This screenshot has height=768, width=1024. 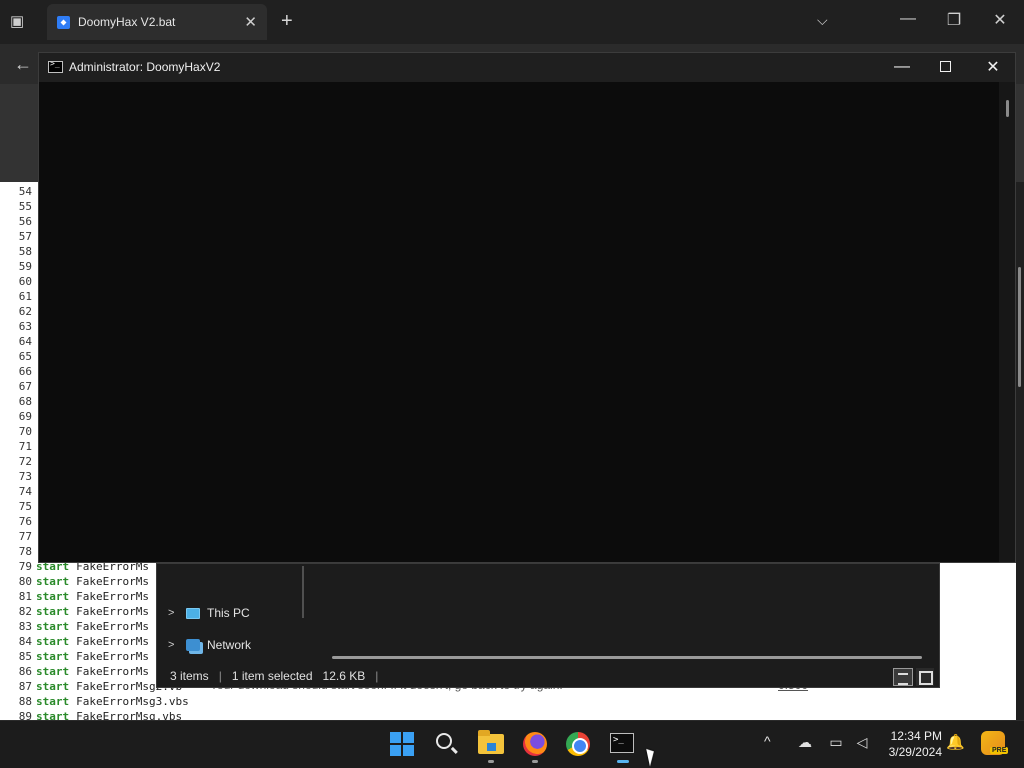 I want to click on line-number: 68, so click(x=25, y=401).